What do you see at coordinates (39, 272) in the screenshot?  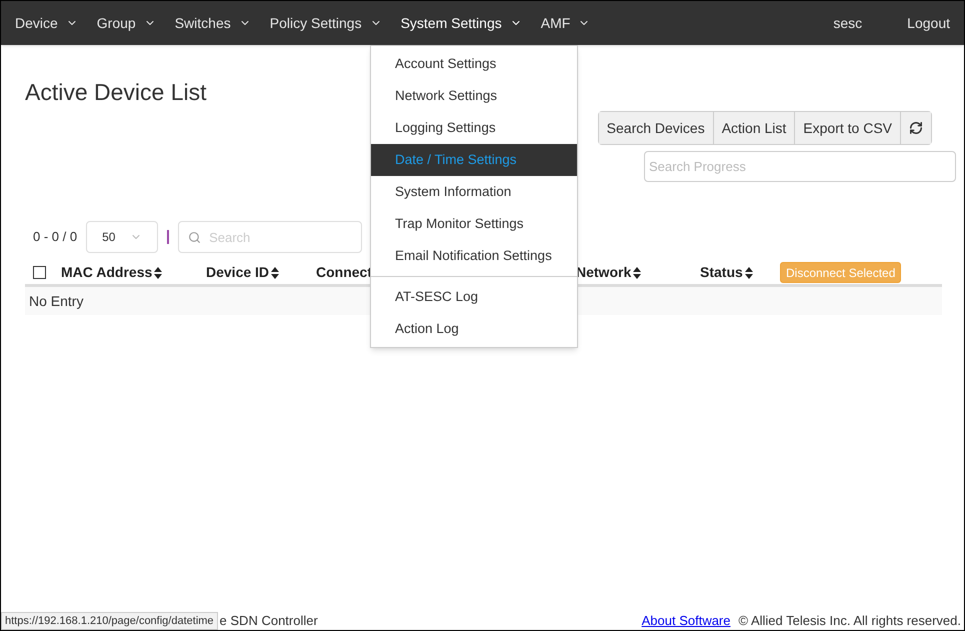 I see `select-all-checkbox` at bounding box center [39, 272].